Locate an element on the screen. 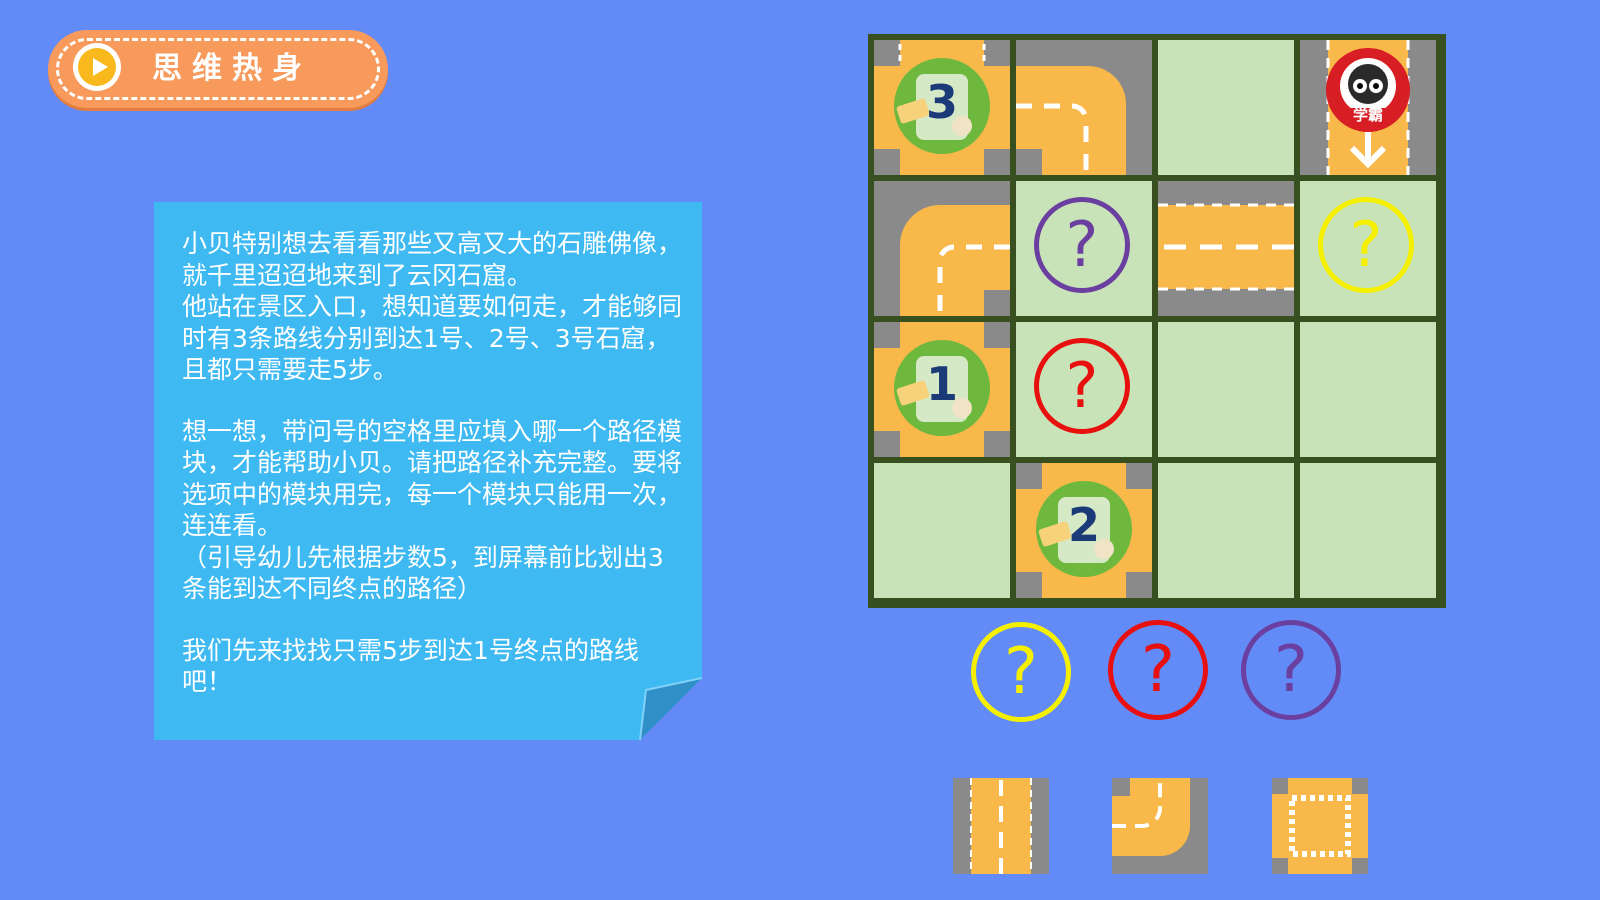 Image resolution: width=1600 pixels, height=900 pixels. option-circle-purple: ? is located at coordinates (1291, 670).